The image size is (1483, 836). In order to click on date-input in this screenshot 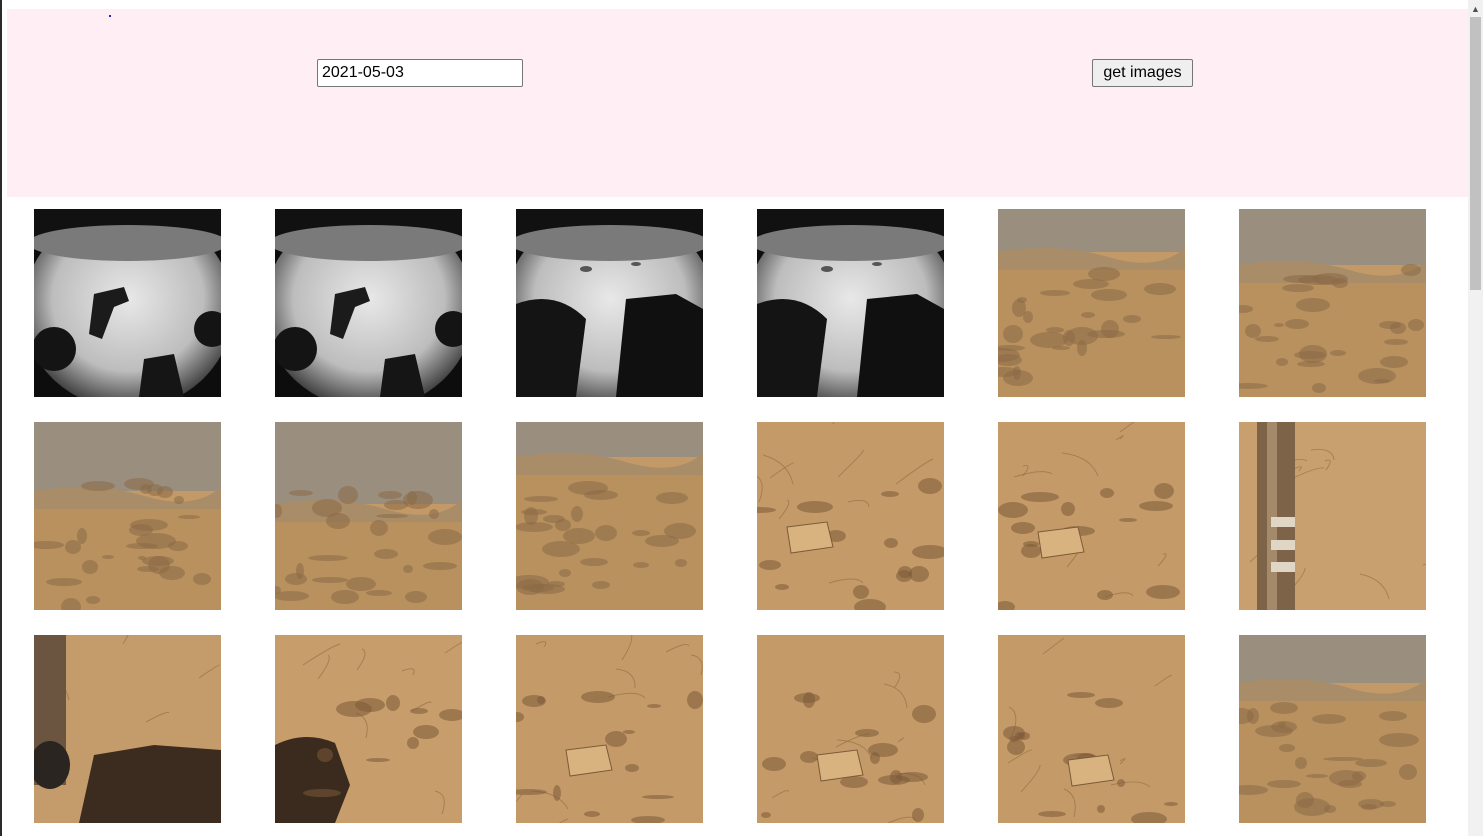, I will do `click(420, 73)`.